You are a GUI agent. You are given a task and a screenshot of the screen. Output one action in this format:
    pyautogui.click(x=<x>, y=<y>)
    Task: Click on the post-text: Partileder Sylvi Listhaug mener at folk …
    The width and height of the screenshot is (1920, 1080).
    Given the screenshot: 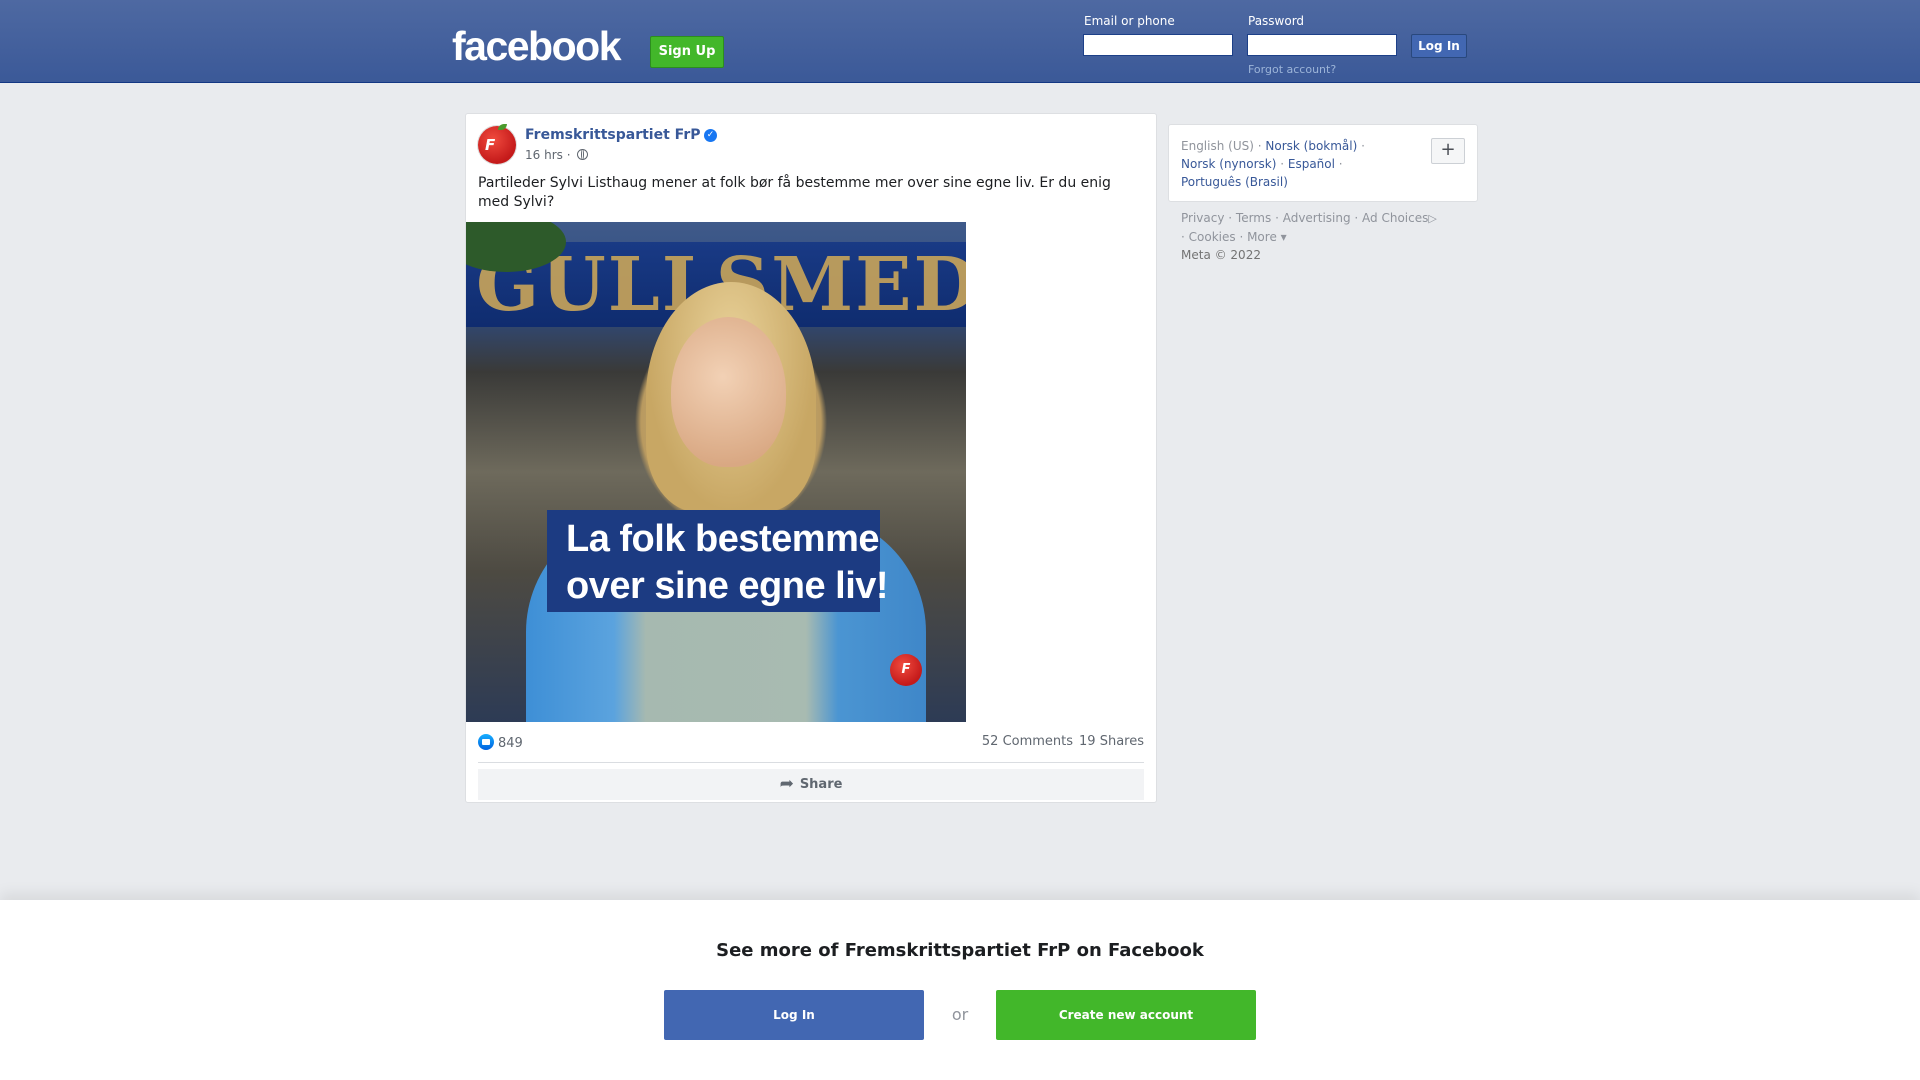 What is the action you would take?
    pyautogui.click(x=794, y=192)
    